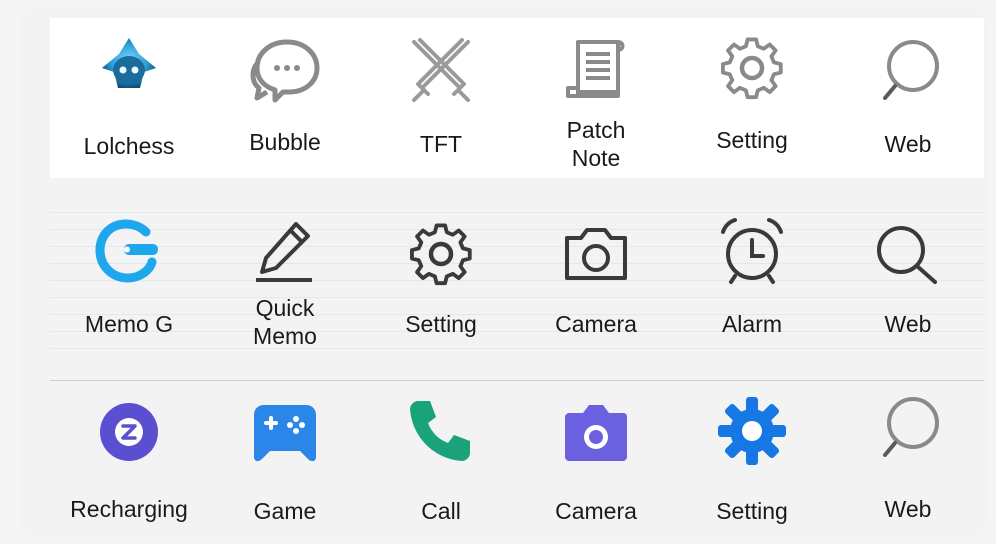 The width and height of the screenshot is (996, 544). I want to click on app-tile-web-3: Web, so click(908, 456).